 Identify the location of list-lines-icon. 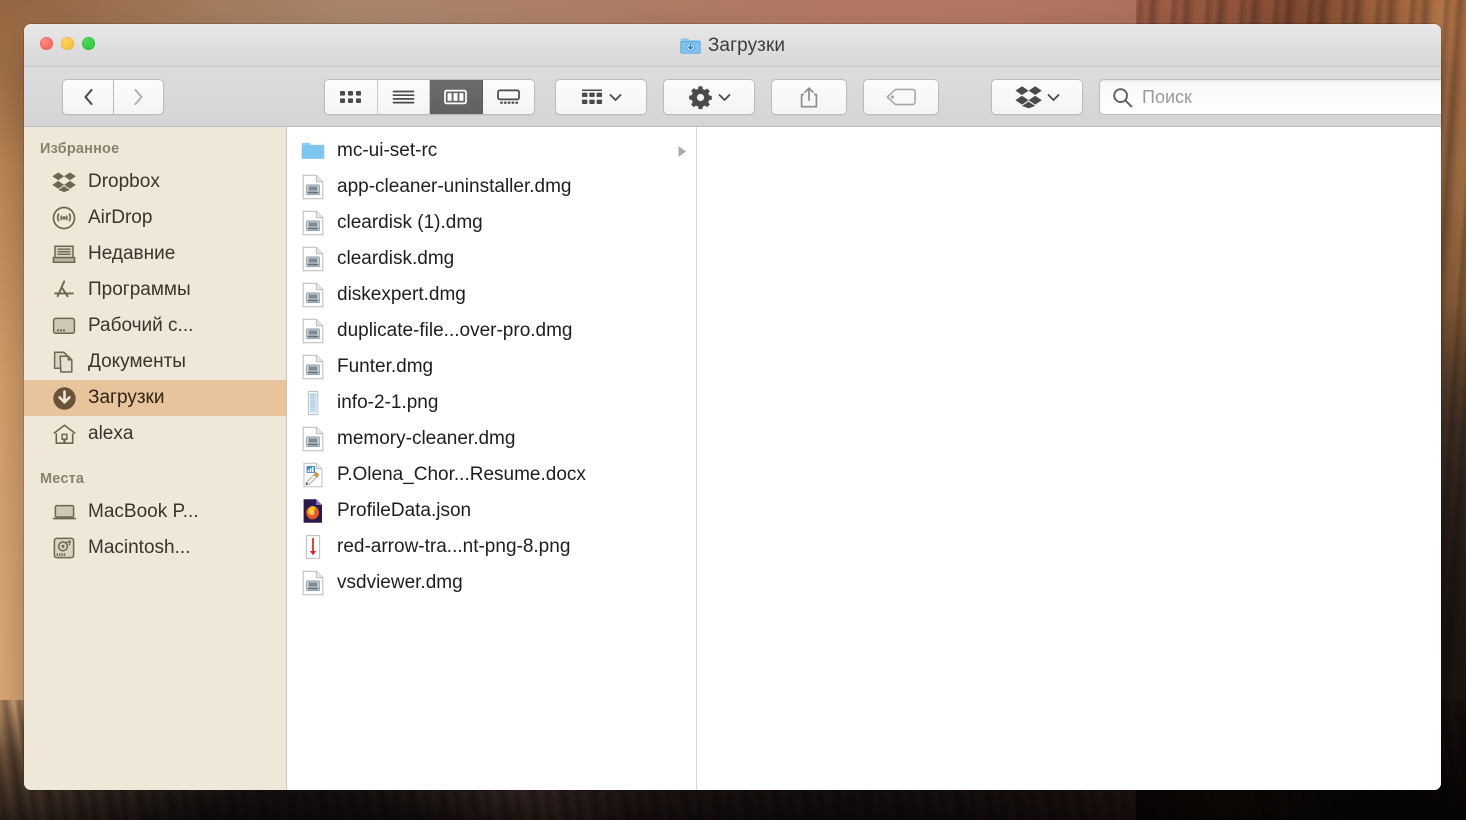
(403, 97).